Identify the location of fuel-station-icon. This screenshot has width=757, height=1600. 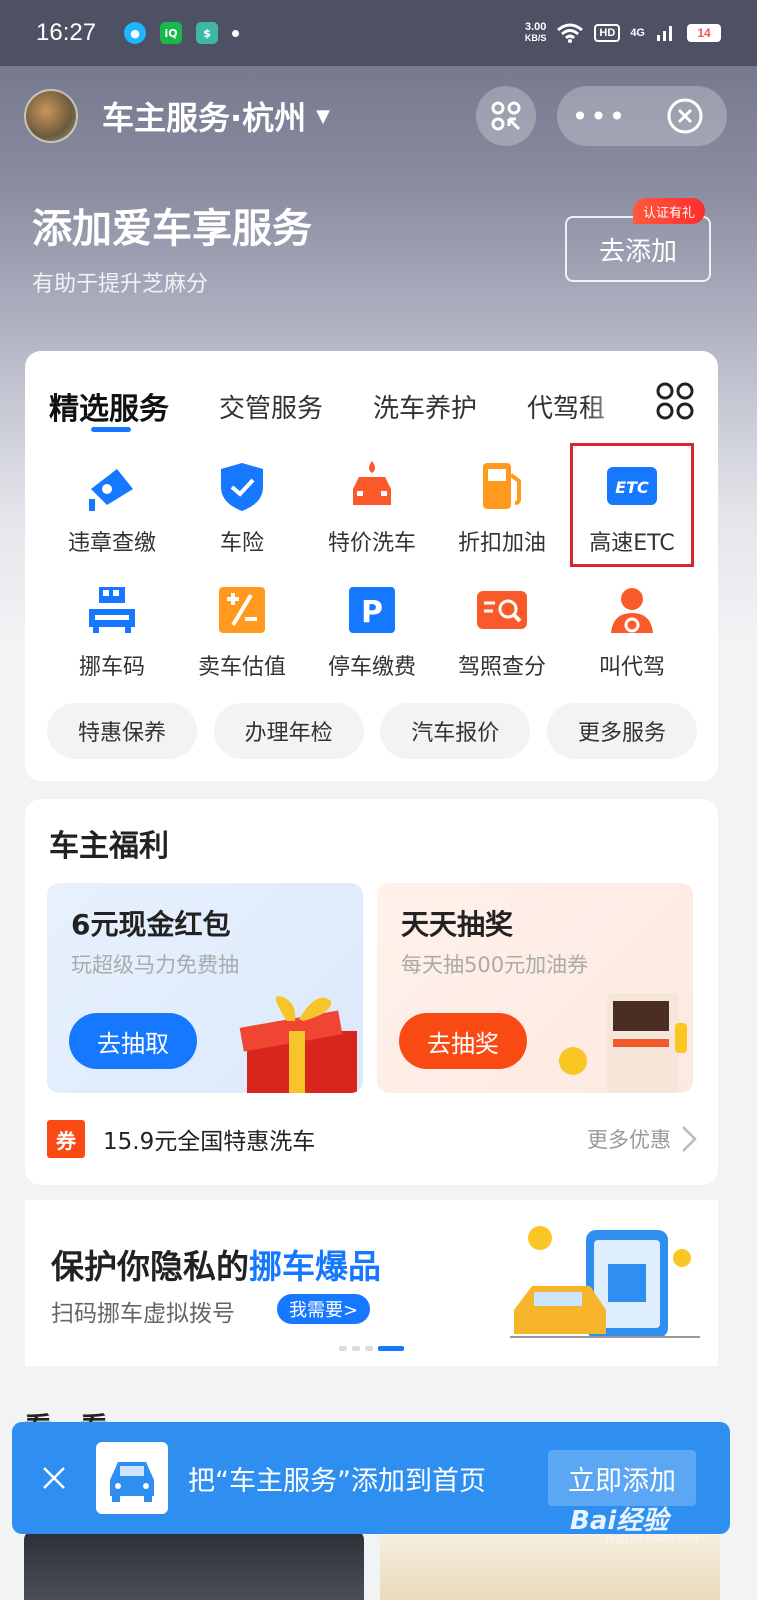
(623, 1043).